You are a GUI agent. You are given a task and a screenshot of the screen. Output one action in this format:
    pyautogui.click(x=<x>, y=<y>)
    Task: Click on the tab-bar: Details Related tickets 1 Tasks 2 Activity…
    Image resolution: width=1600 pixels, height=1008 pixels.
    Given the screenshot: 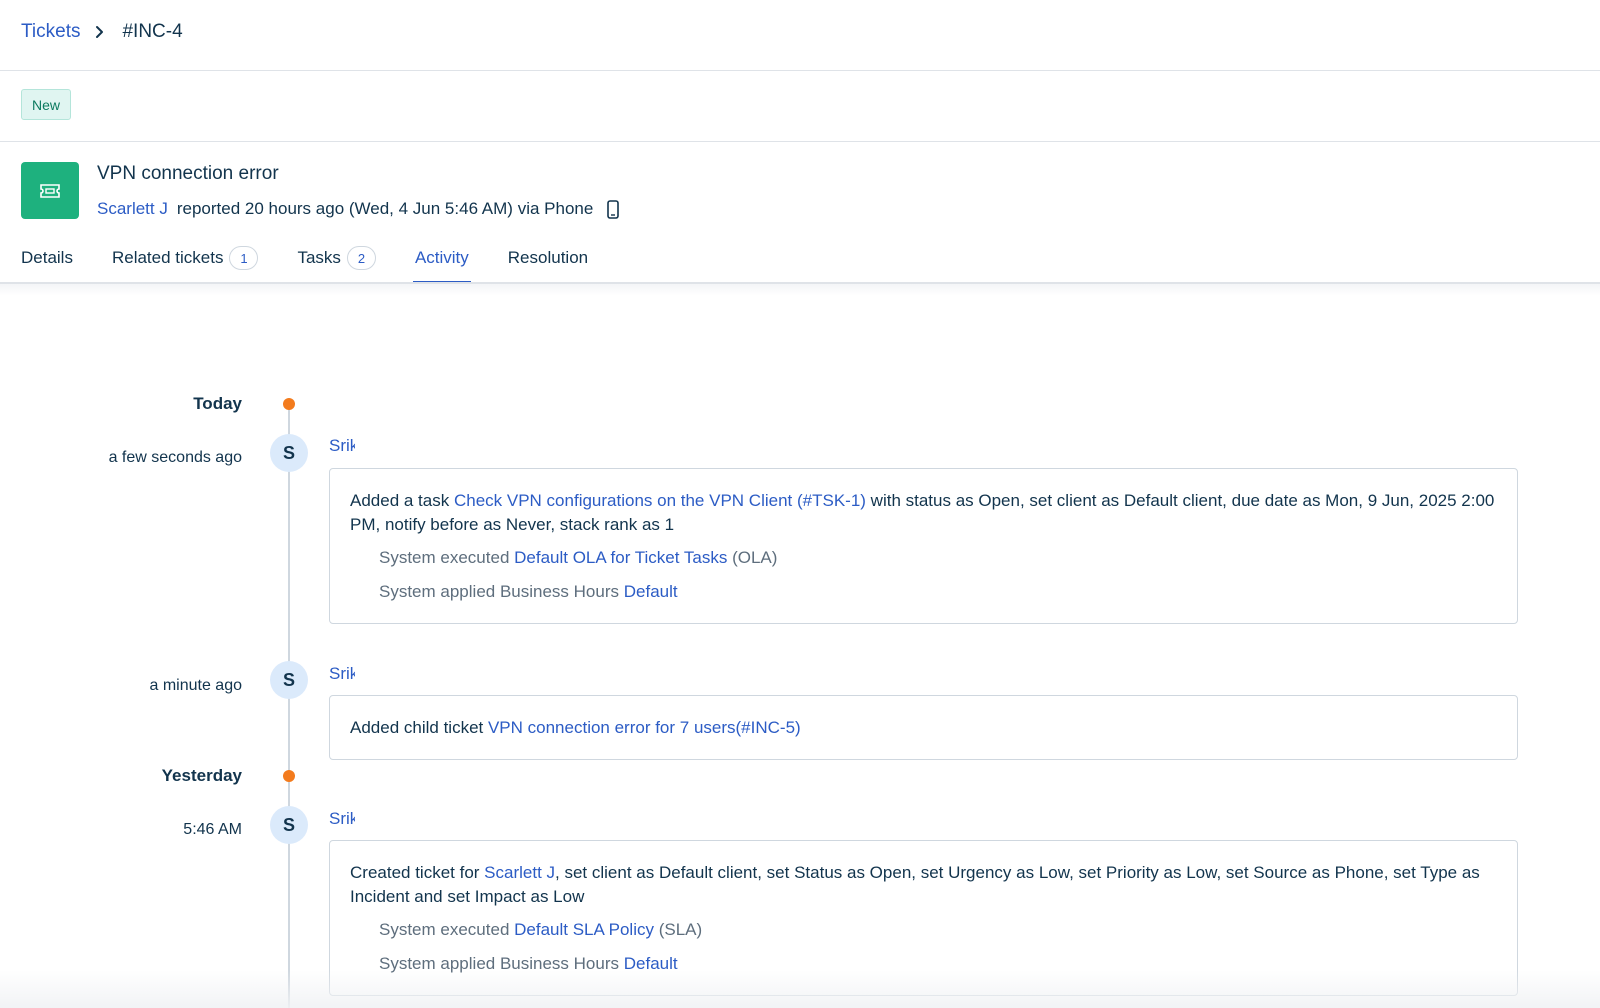 What is the action you would take?
    pyautogui.click(x=304, y=263)
    